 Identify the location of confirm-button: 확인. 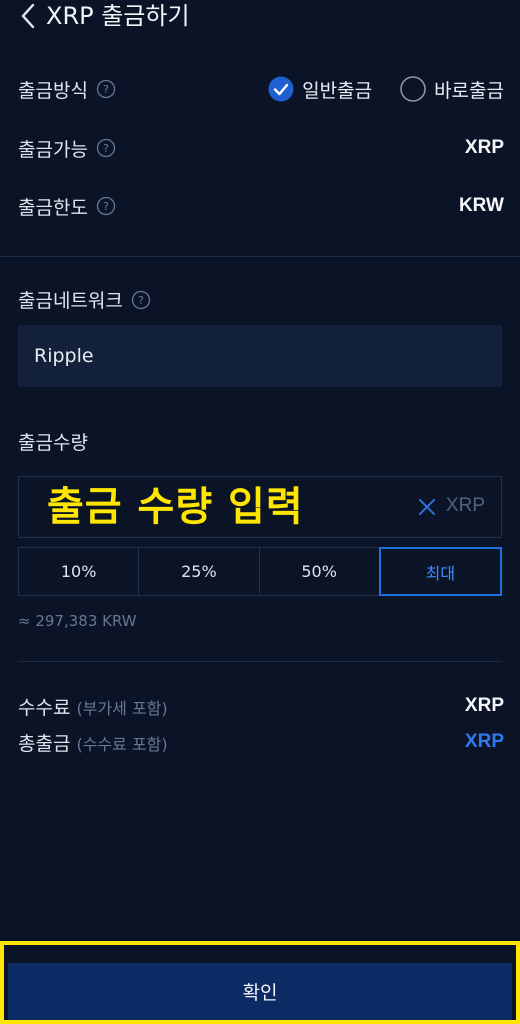
(260, 991).